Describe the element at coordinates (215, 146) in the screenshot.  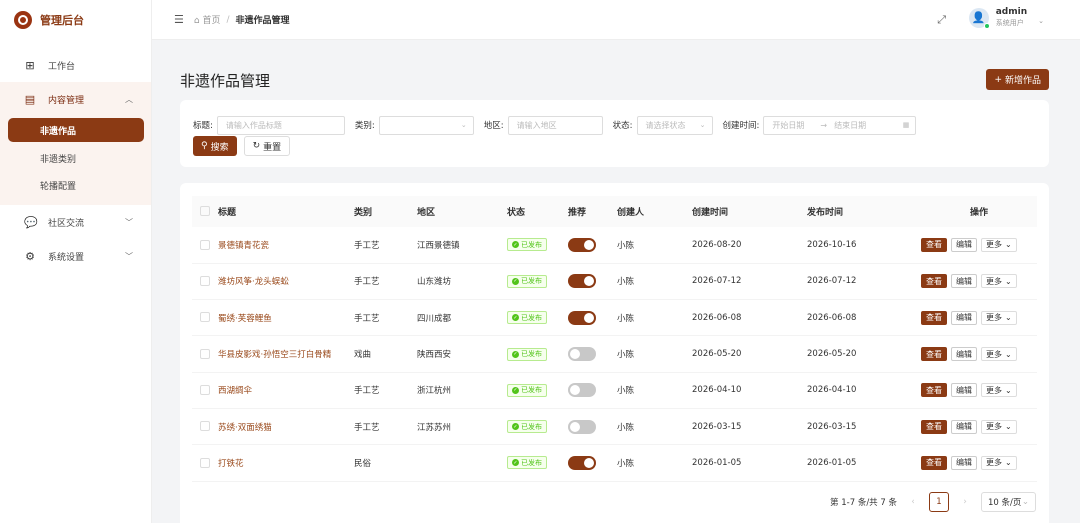
I see `search-button: ⚲ 搜索` at that location.